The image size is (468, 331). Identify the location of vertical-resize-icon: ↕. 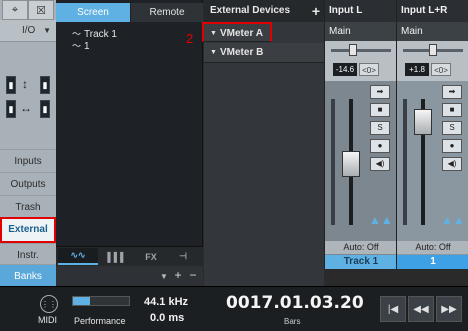
(25, 84).